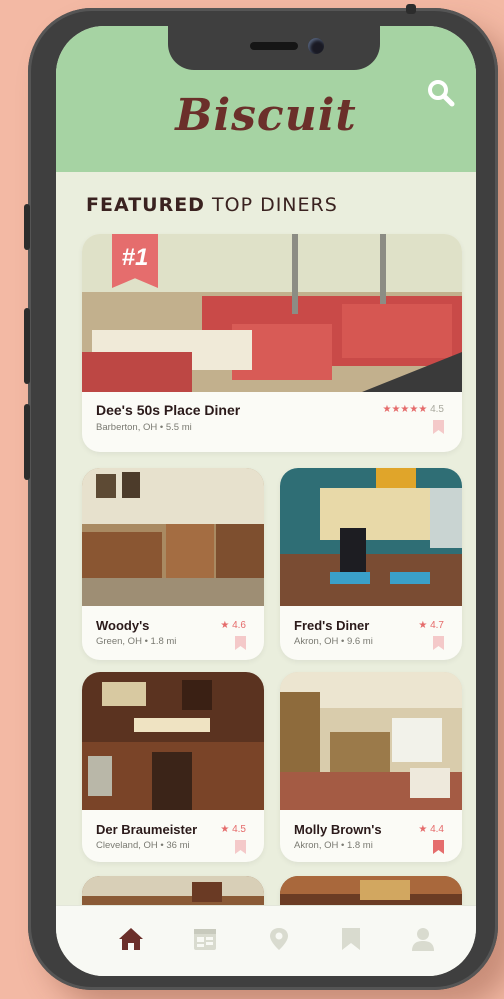  Describe the element at coordinates (279, 939) in the screenshot. I see `location-pin-icon` at that location.